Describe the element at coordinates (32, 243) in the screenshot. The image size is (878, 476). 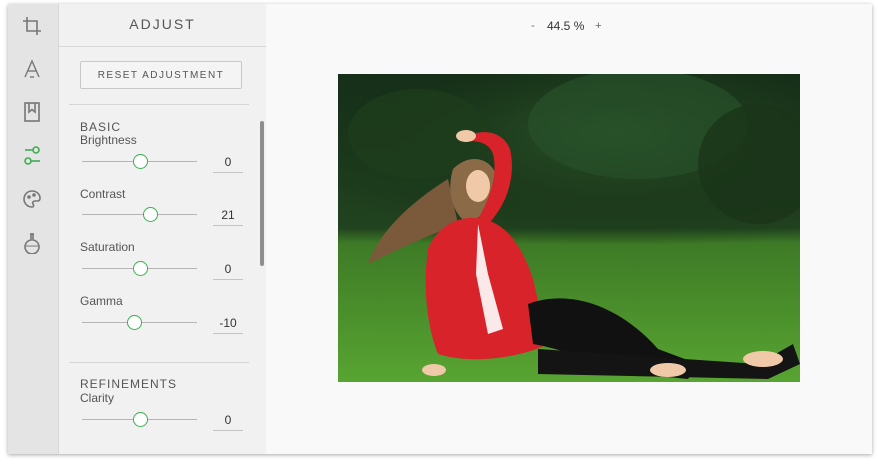
I see `flask-icon` at that location.